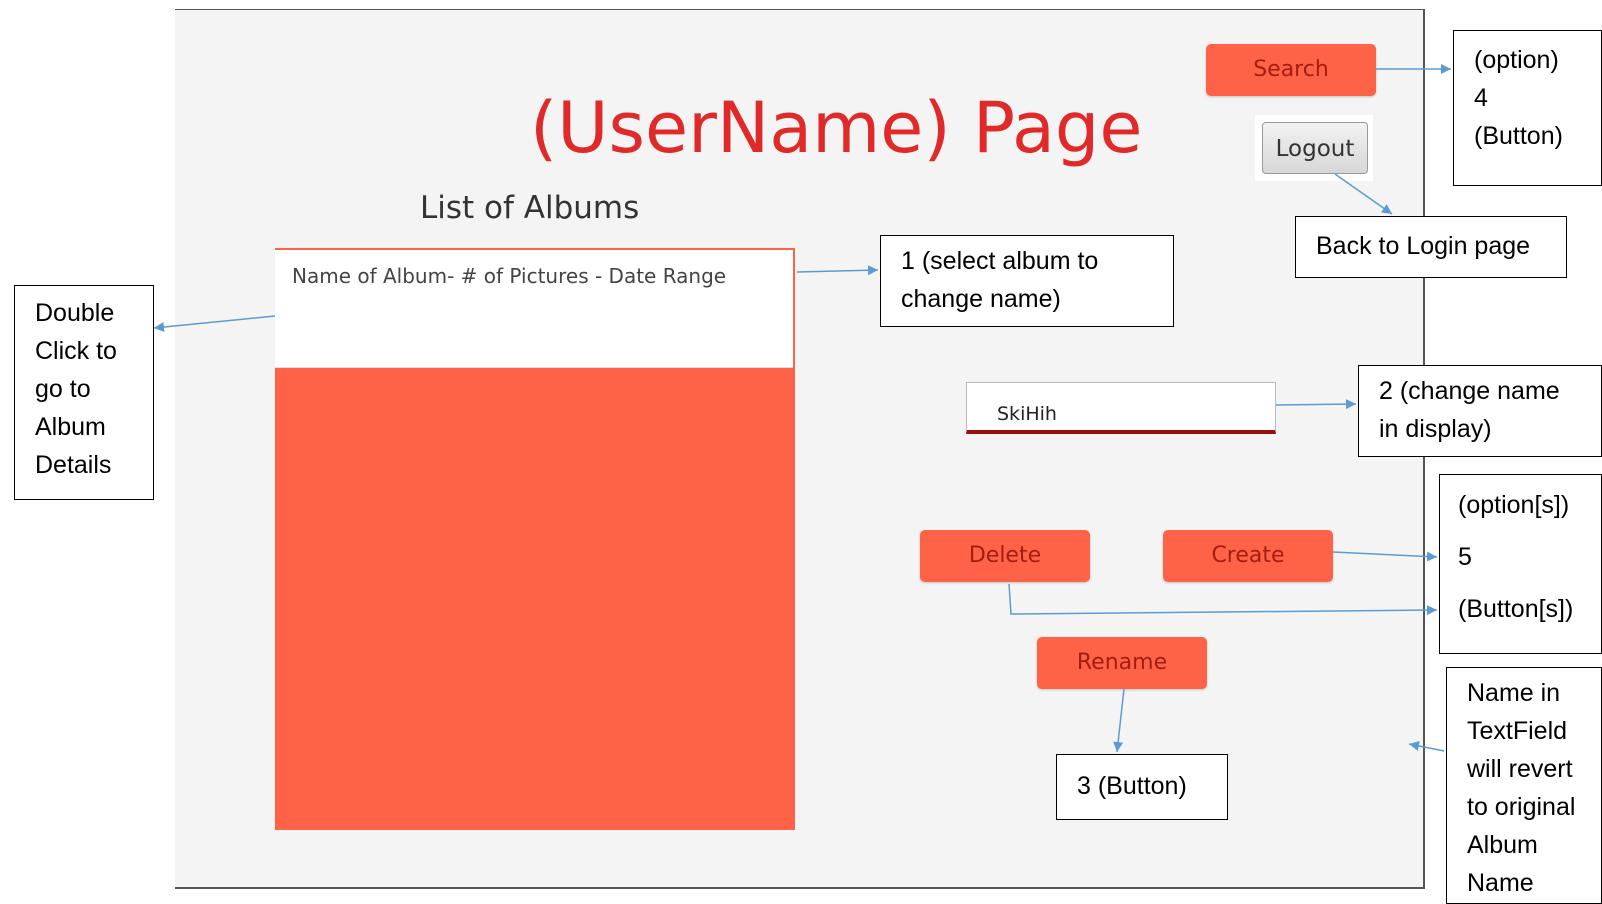 This screenshot has height=904, width=1602. What do you see at coordinates (1469, 391) in the screenshot?
I see `callout-text: 2 (change name` at bounding box center [1469, 391].